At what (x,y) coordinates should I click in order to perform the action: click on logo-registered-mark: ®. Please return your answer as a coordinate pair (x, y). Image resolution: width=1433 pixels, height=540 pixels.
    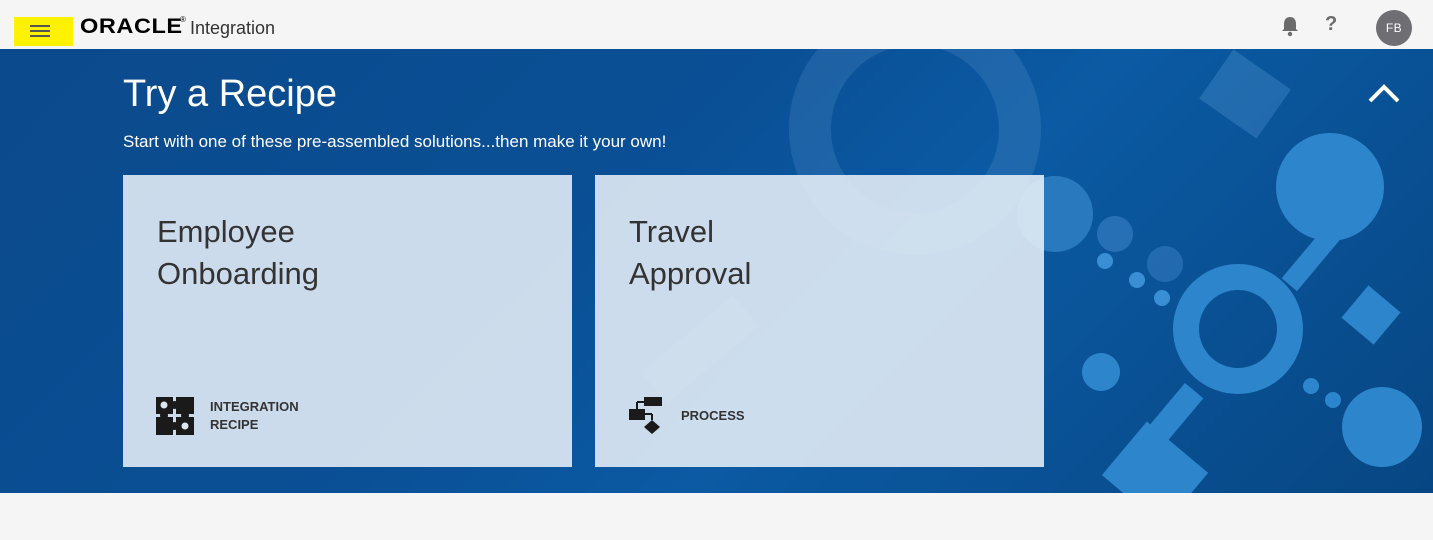
    Looking at the image, I should click on (183, 19).